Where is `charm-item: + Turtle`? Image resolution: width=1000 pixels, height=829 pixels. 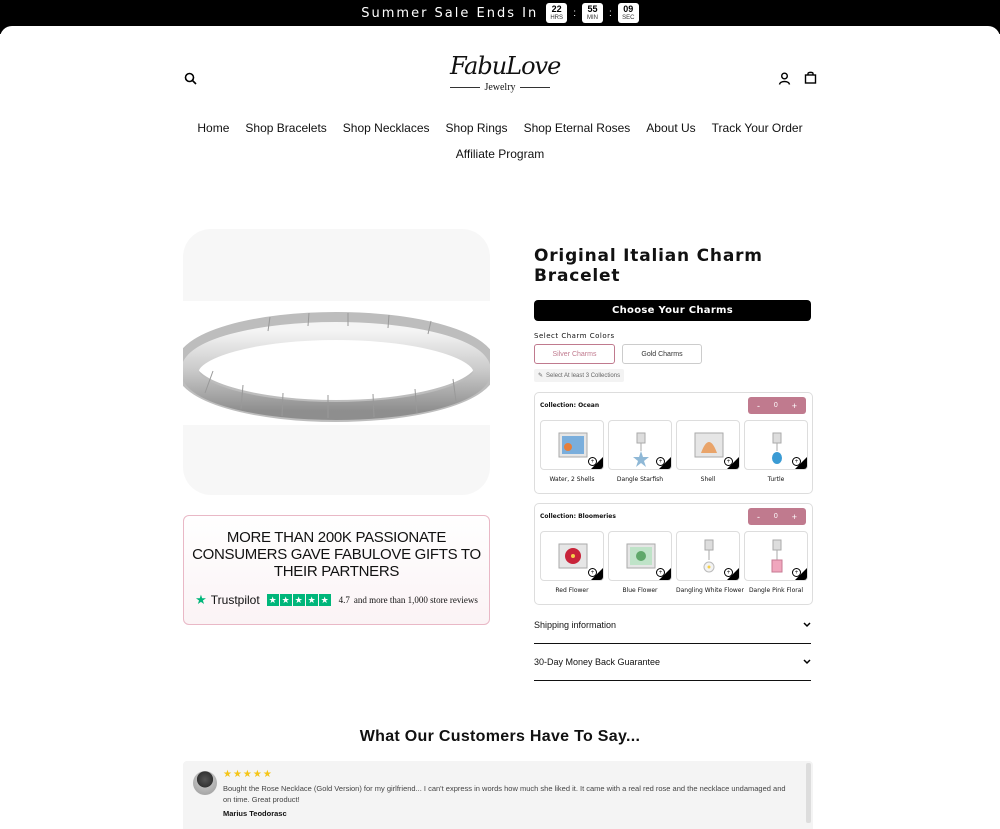
charm-item: + Turtle is located at coordinates (776, 453).